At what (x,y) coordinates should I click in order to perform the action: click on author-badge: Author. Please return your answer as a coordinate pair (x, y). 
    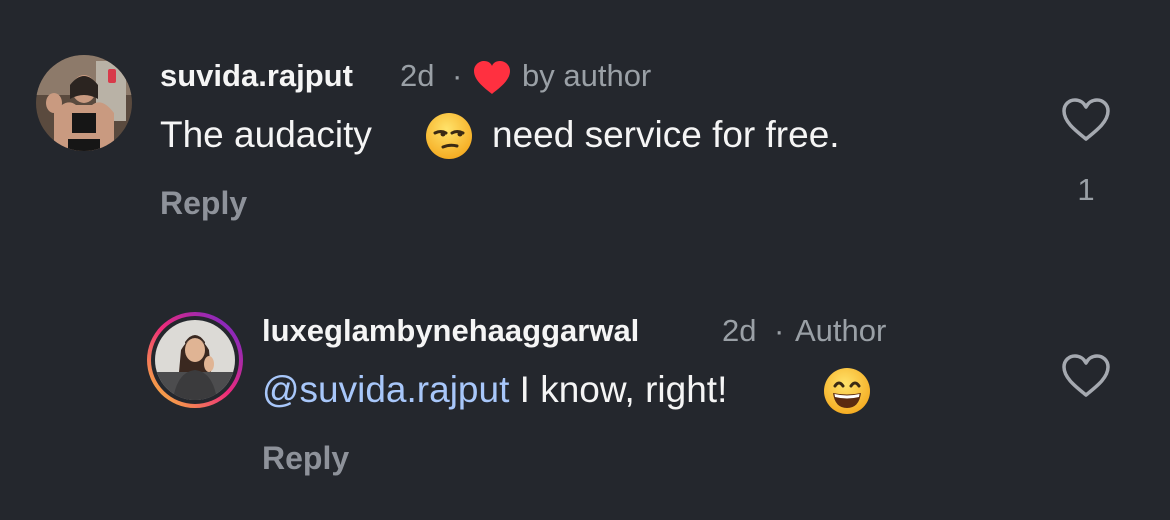
    Looking at the image, I should click on (841, 330).